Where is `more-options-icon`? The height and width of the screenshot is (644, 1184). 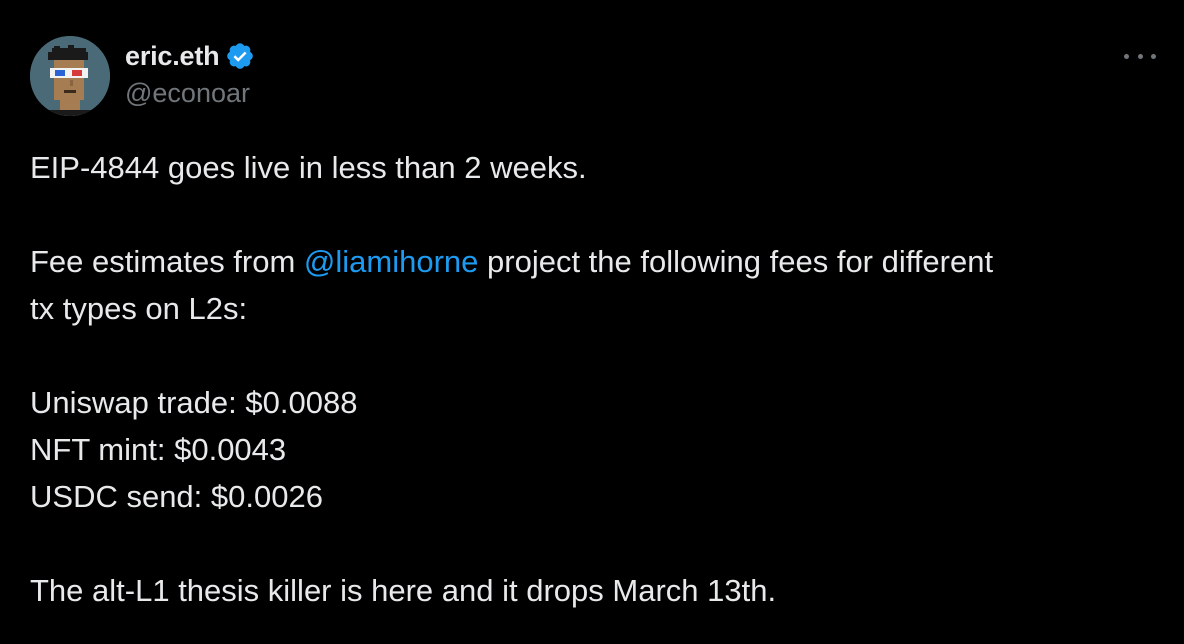
more-options-icon is located at coordinates (1140, 56).